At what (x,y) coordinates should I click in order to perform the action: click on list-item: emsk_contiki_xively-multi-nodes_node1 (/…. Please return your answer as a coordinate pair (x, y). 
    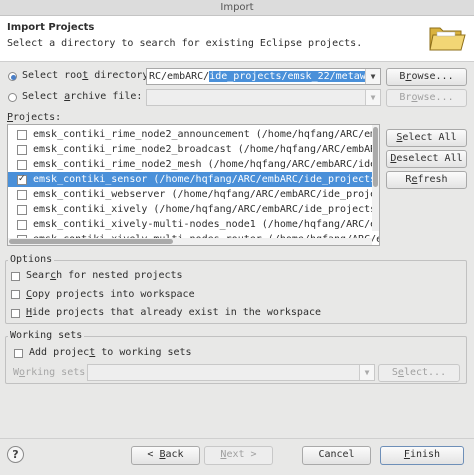
    Looking at the image, I should click on (193, 224).